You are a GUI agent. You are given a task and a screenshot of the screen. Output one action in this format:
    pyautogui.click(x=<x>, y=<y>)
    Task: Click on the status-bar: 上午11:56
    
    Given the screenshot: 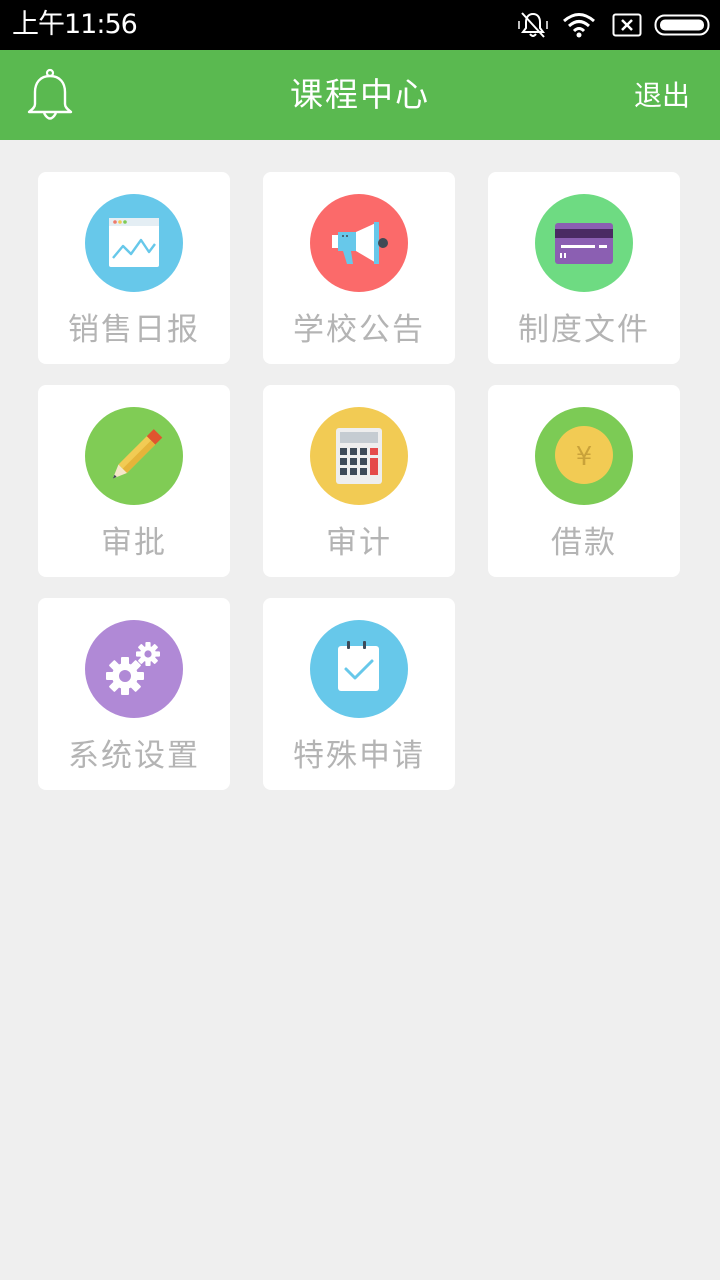 What is the action you would take?
    pyautogui.click(x=360, y=25)
    